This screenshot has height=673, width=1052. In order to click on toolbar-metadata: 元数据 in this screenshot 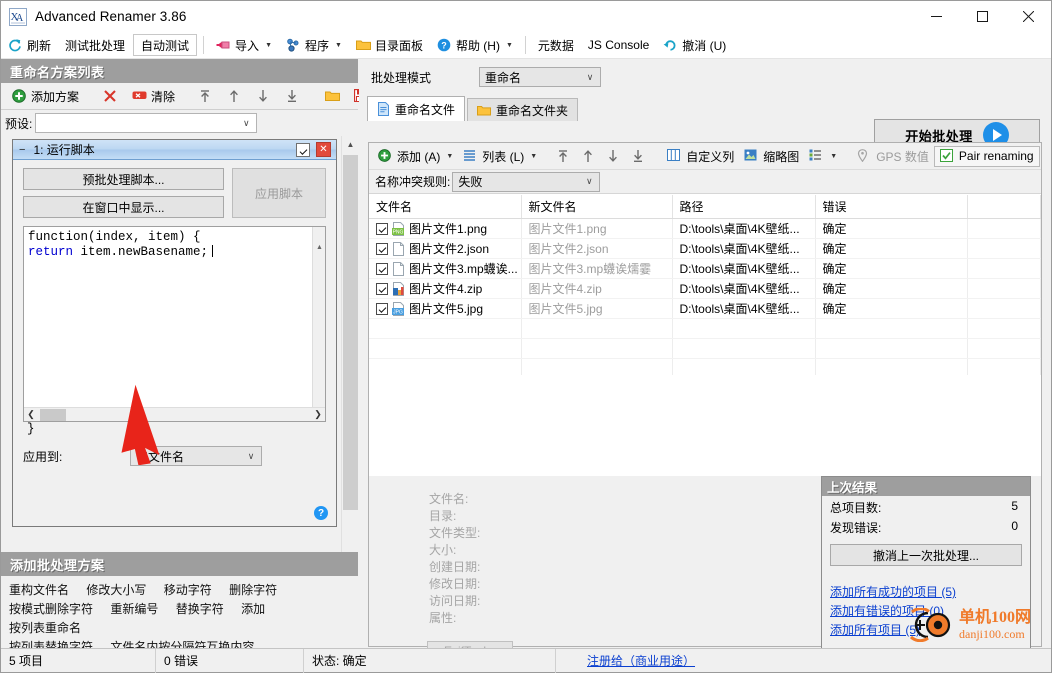, I will do `click(556, 45)`.